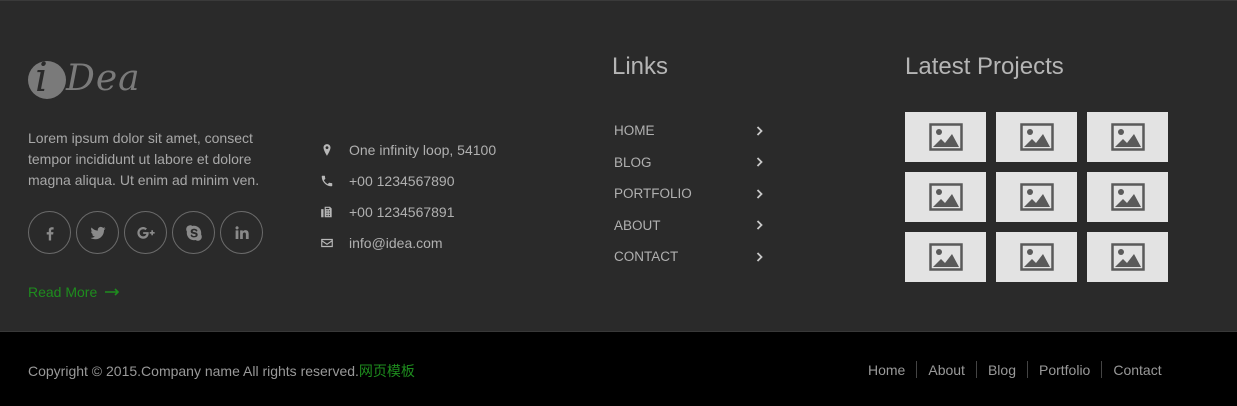 Image resolution: width=1237 pixels, height=406 pixels. I want to click on bottom-nav: Home About Blog Portfolio Contact, so click(1015, 369).